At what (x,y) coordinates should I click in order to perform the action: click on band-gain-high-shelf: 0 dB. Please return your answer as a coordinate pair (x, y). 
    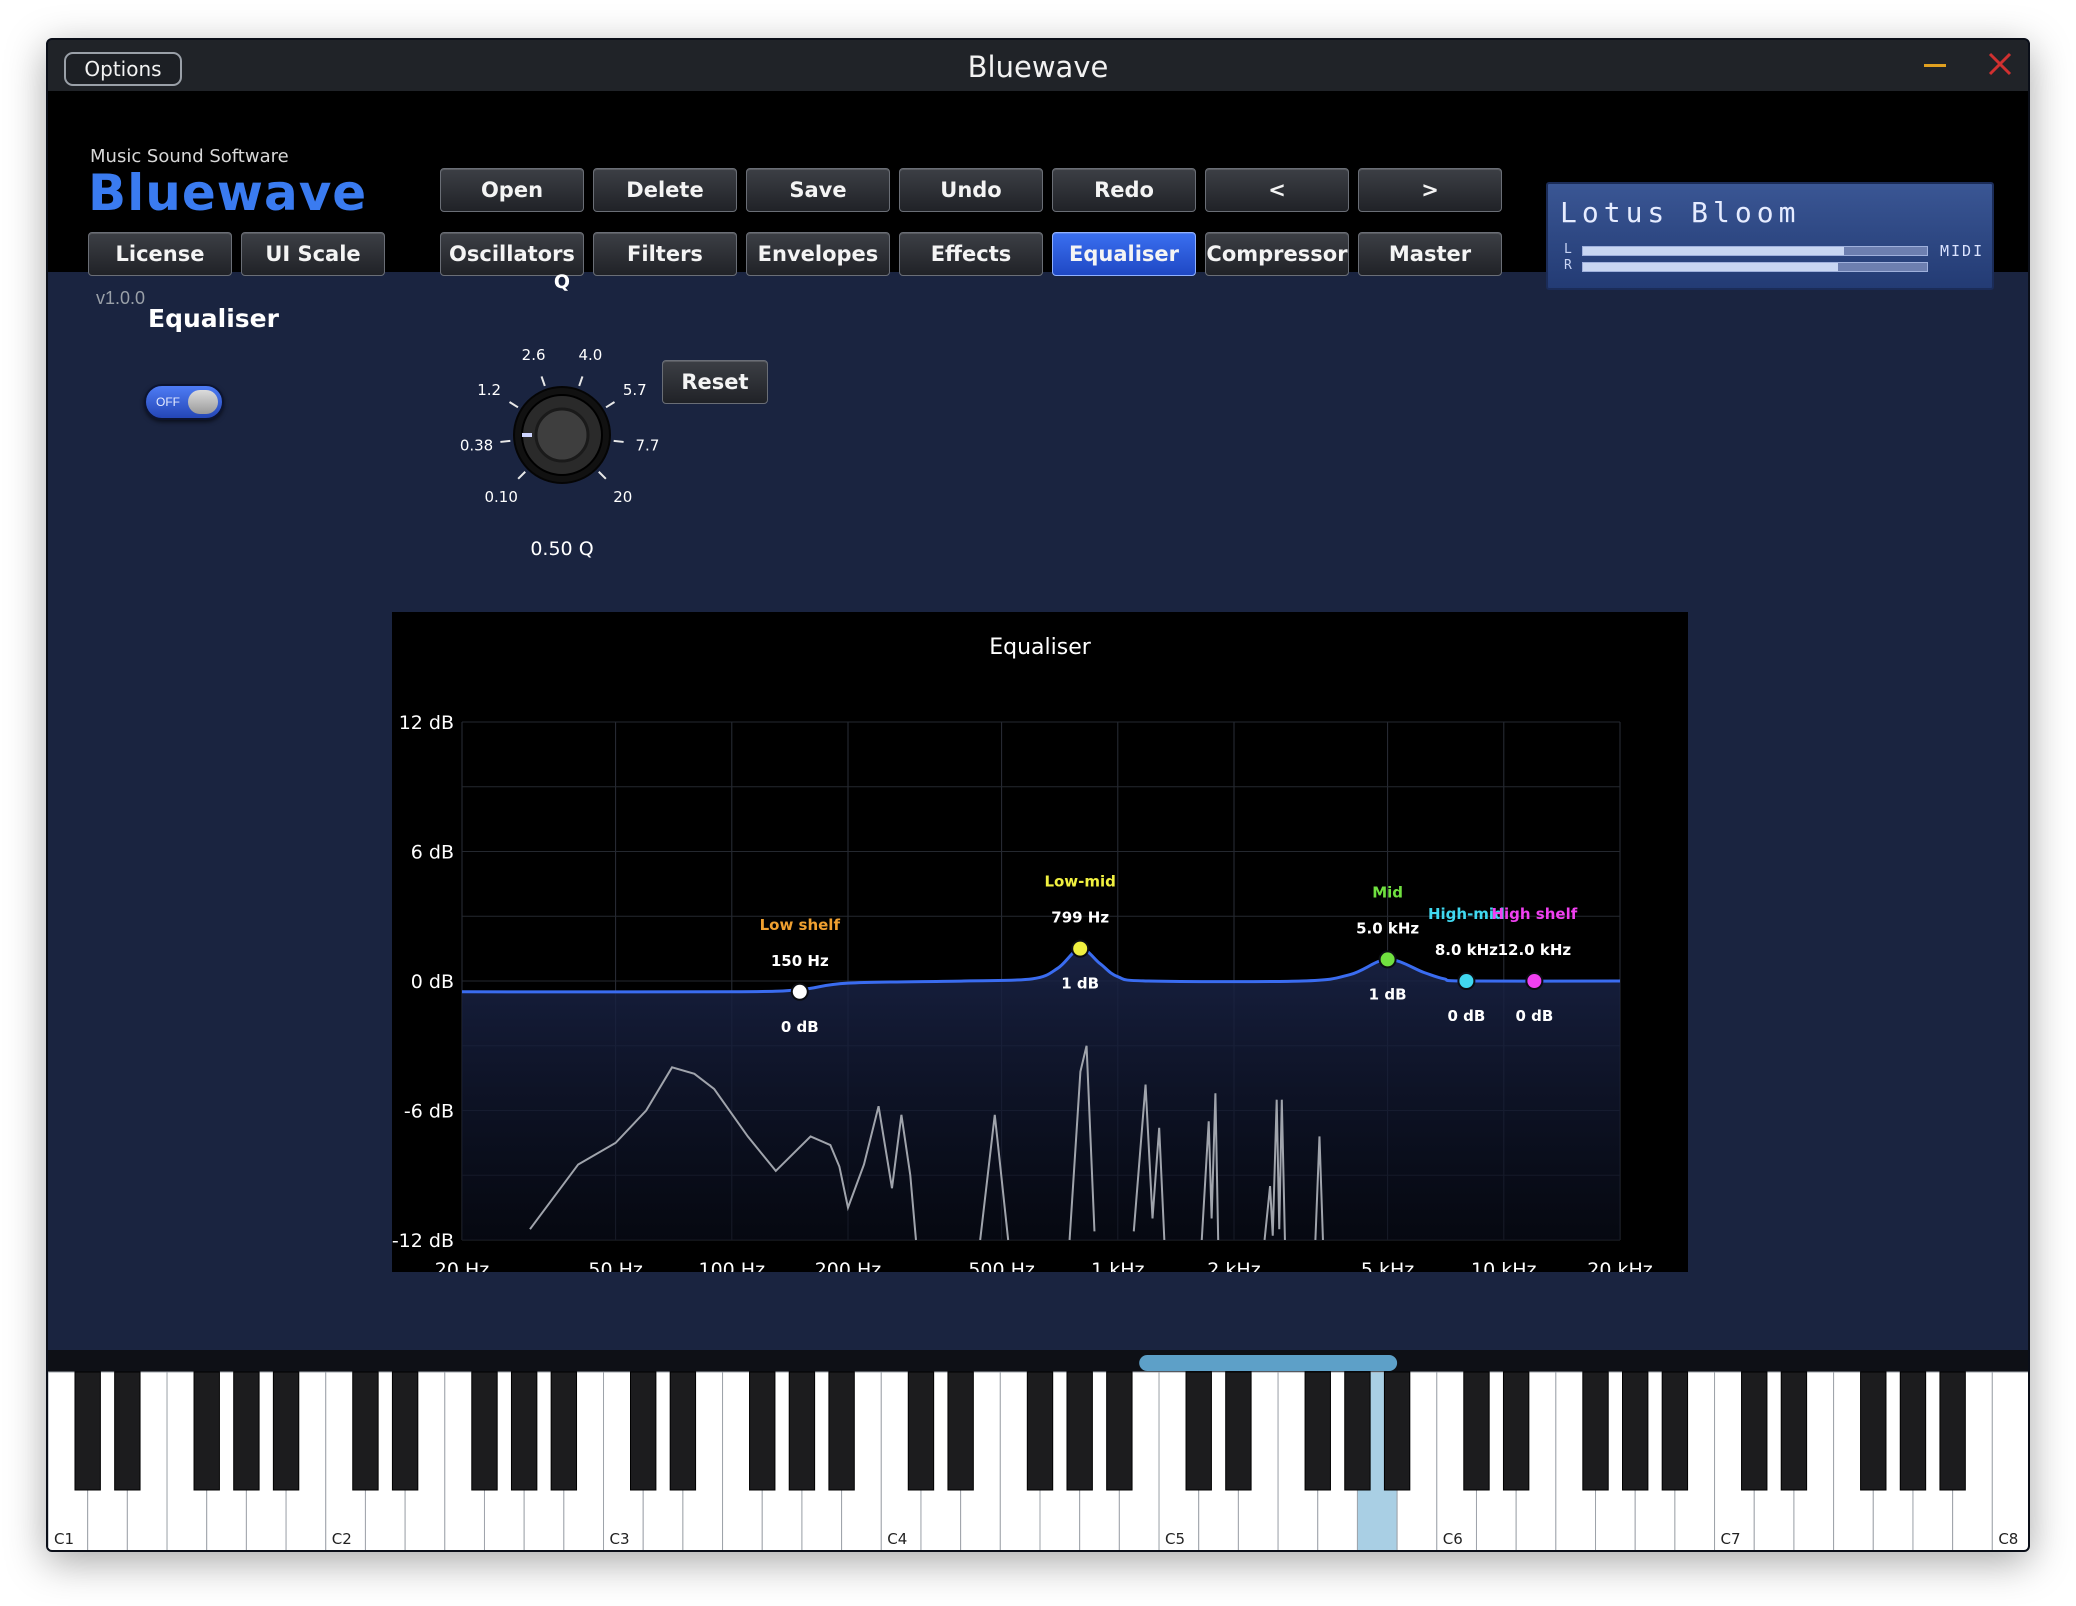
    Looking at the image, I should click on (1534, 1016).